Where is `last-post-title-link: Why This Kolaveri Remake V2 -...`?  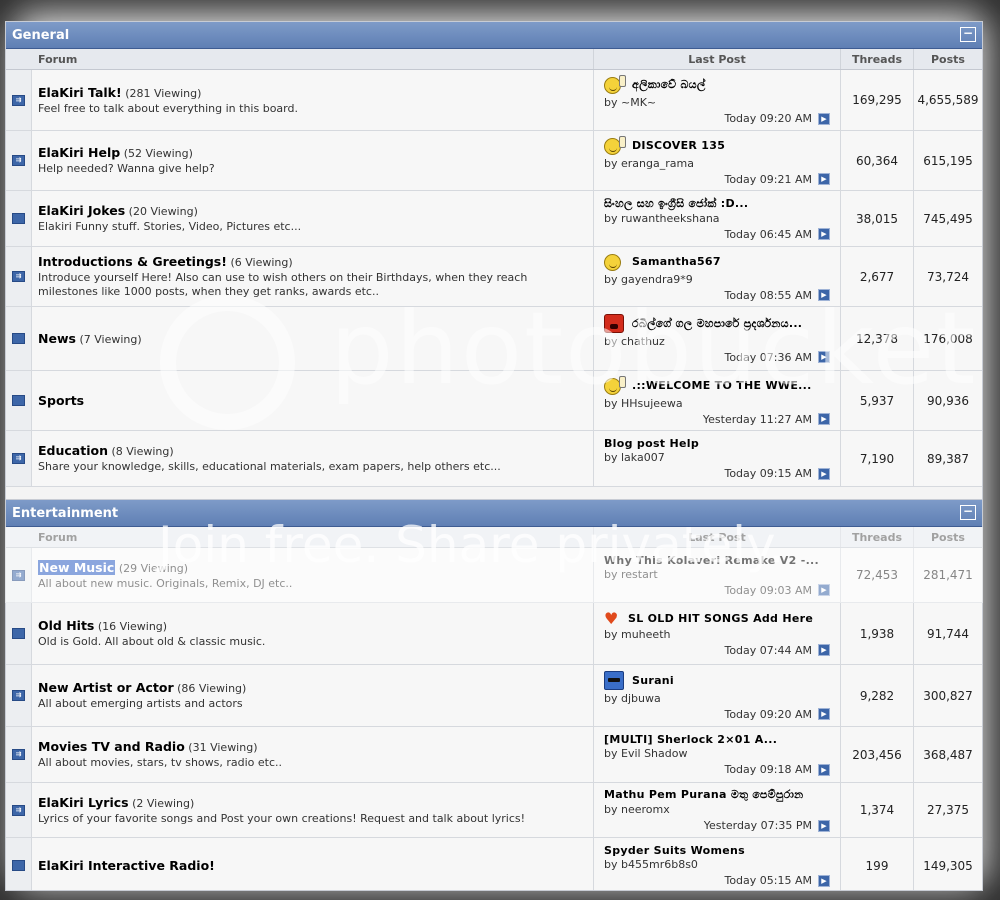 last-post-title-link: Why This Kolaveri Remake V2 -... is located at coordinates (711, 560).